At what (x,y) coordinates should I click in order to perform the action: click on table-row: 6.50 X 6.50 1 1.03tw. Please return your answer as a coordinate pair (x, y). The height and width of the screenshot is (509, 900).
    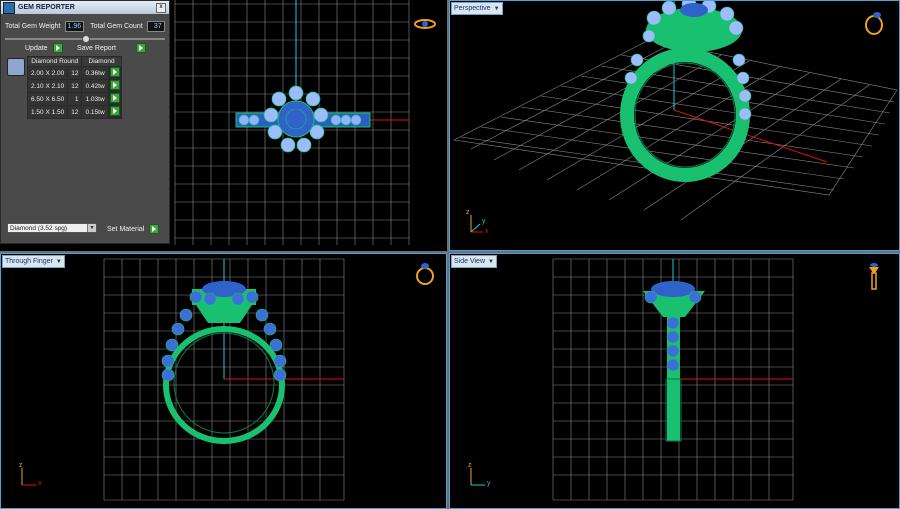
    Looking at the image, I should click on (74, 99).